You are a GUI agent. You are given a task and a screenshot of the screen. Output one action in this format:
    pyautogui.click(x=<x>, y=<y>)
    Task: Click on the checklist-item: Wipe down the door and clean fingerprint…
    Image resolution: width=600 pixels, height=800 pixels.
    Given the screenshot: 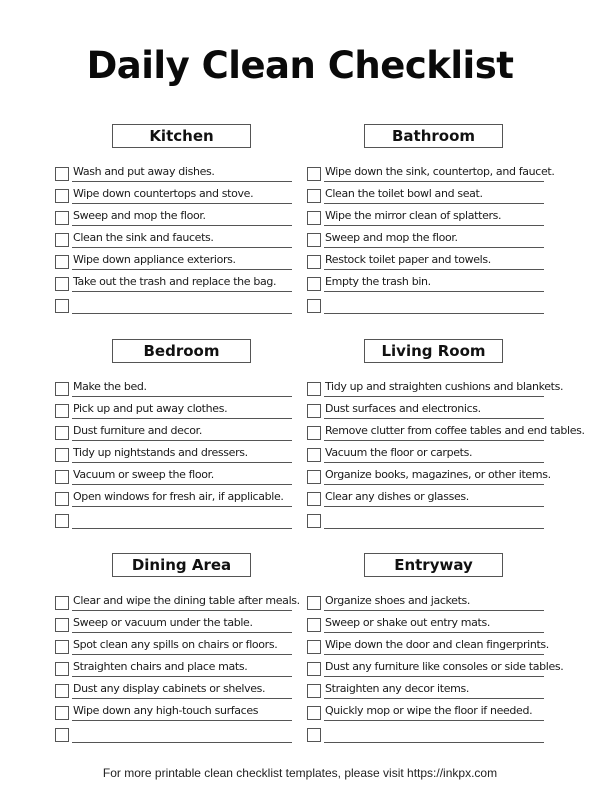 What is the action you would take?
    pyautogui.click(x=453, y=648)
    